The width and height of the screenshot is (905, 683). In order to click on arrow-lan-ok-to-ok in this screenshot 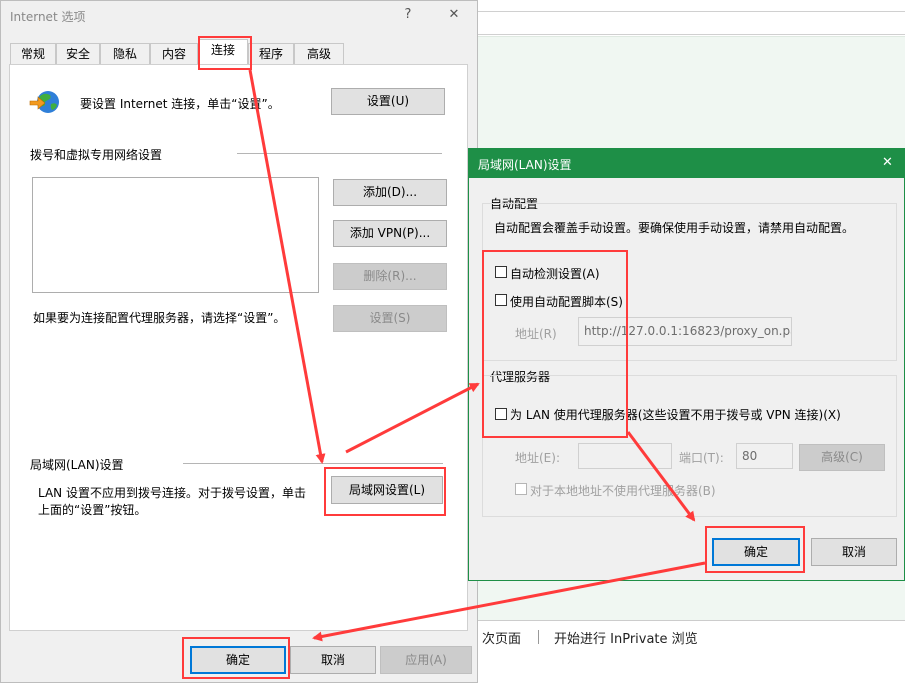, I will do `click(509, 601)`.